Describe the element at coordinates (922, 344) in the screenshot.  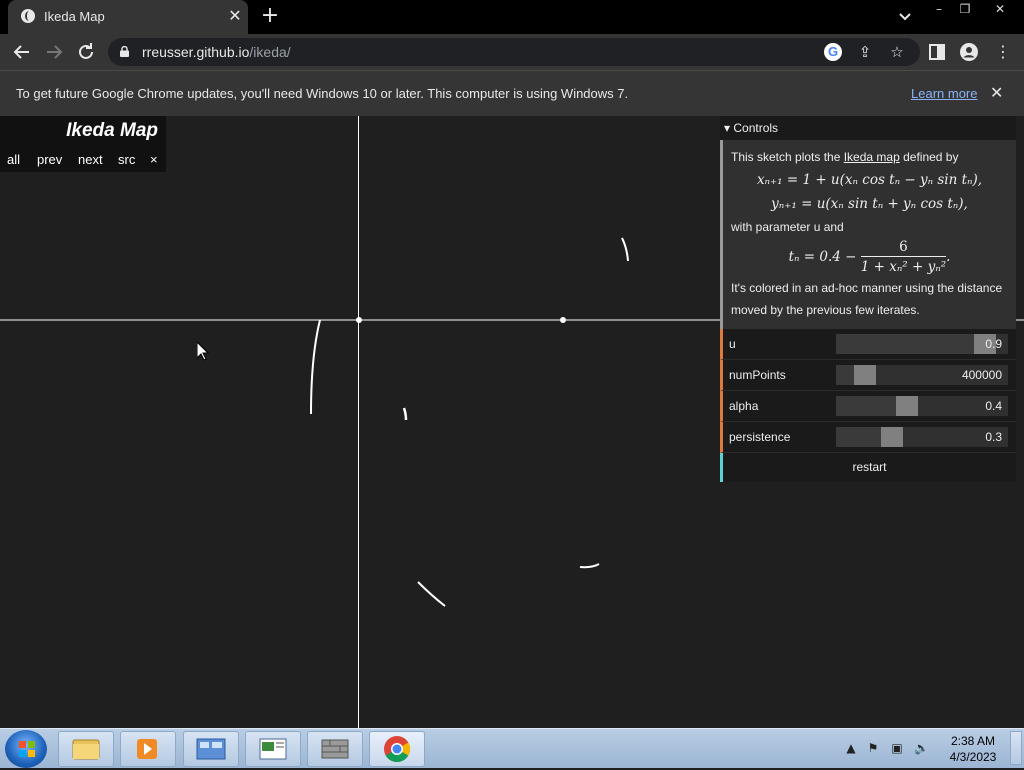
I see `u-slider: 0.9` at that location.